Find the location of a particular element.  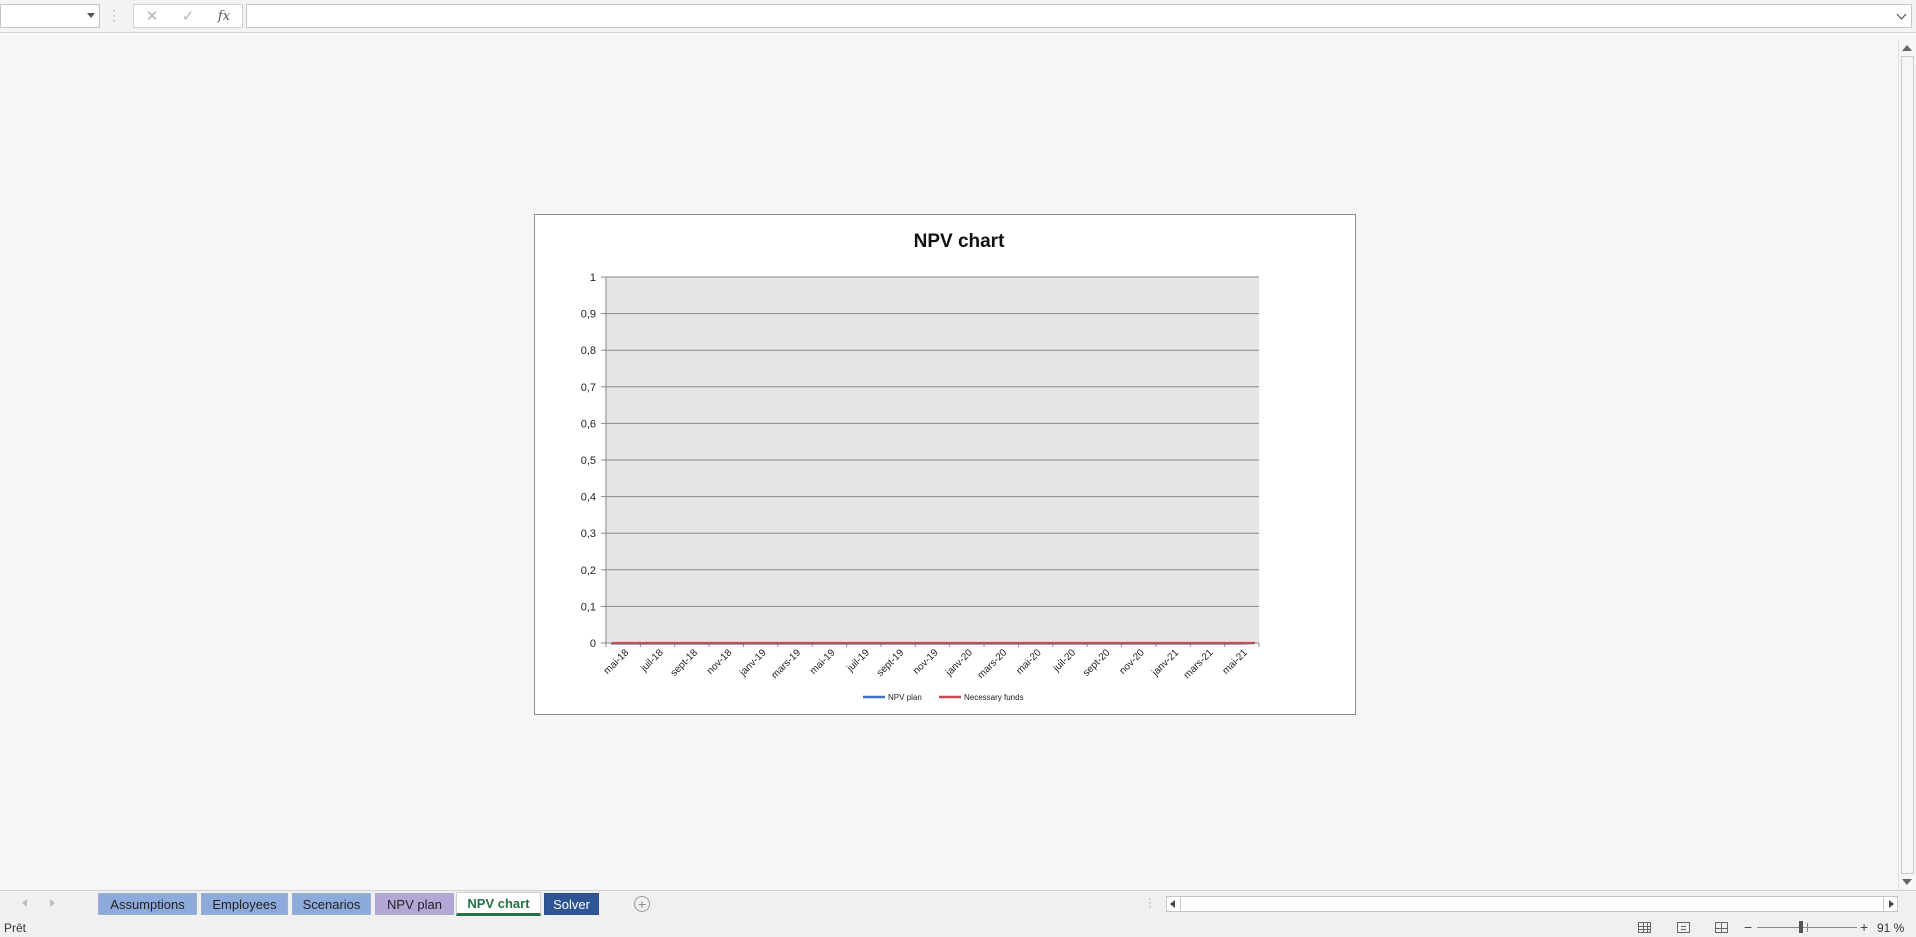

zoom-slider-center-mark is located at coordinates (1807, 927).